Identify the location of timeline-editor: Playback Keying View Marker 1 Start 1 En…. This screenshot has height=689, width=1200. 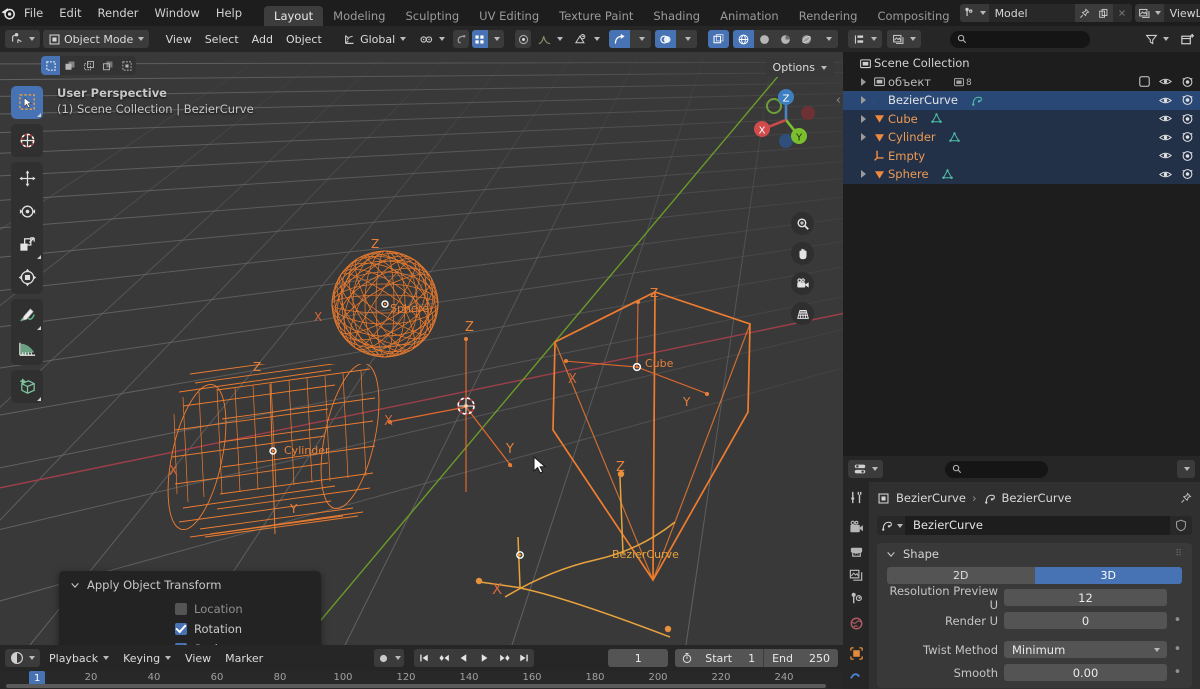
(421, 667).